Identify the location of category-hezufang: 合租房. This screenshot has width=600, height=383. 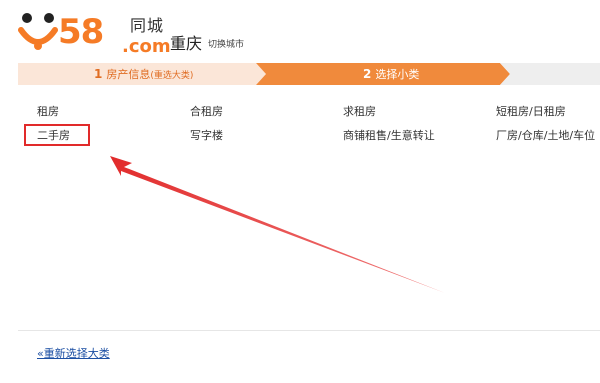
(206, 111).